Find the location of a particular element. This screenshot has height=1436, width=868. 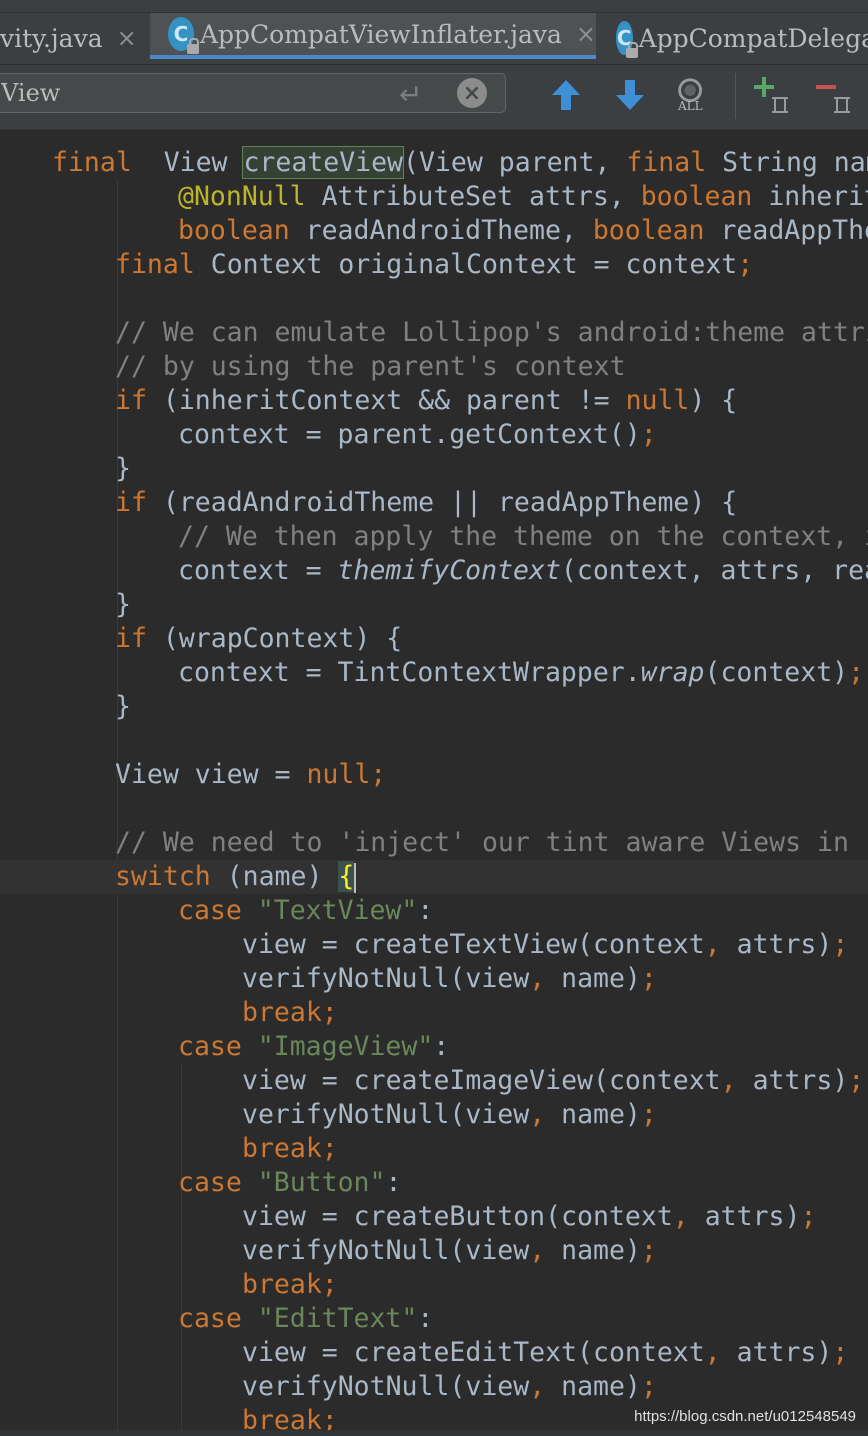

code-text: case "ImageView": is located at coordinates (313, 1047).